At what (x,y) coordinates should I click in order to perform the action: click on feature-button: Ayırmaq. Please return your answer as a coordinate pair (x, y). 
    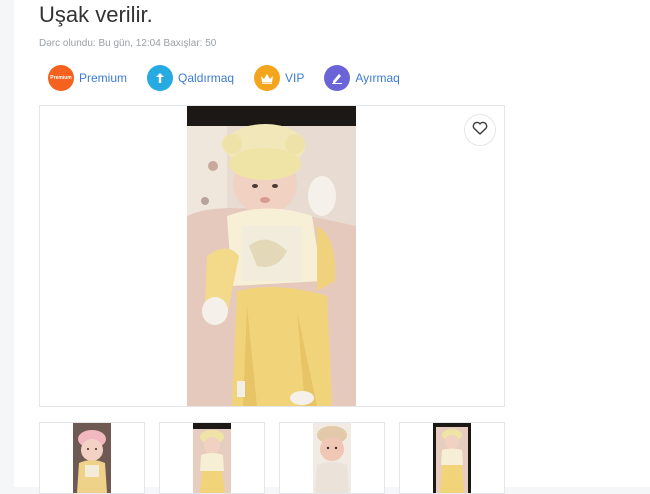
    Looking at the image, I should click on (362, 78).